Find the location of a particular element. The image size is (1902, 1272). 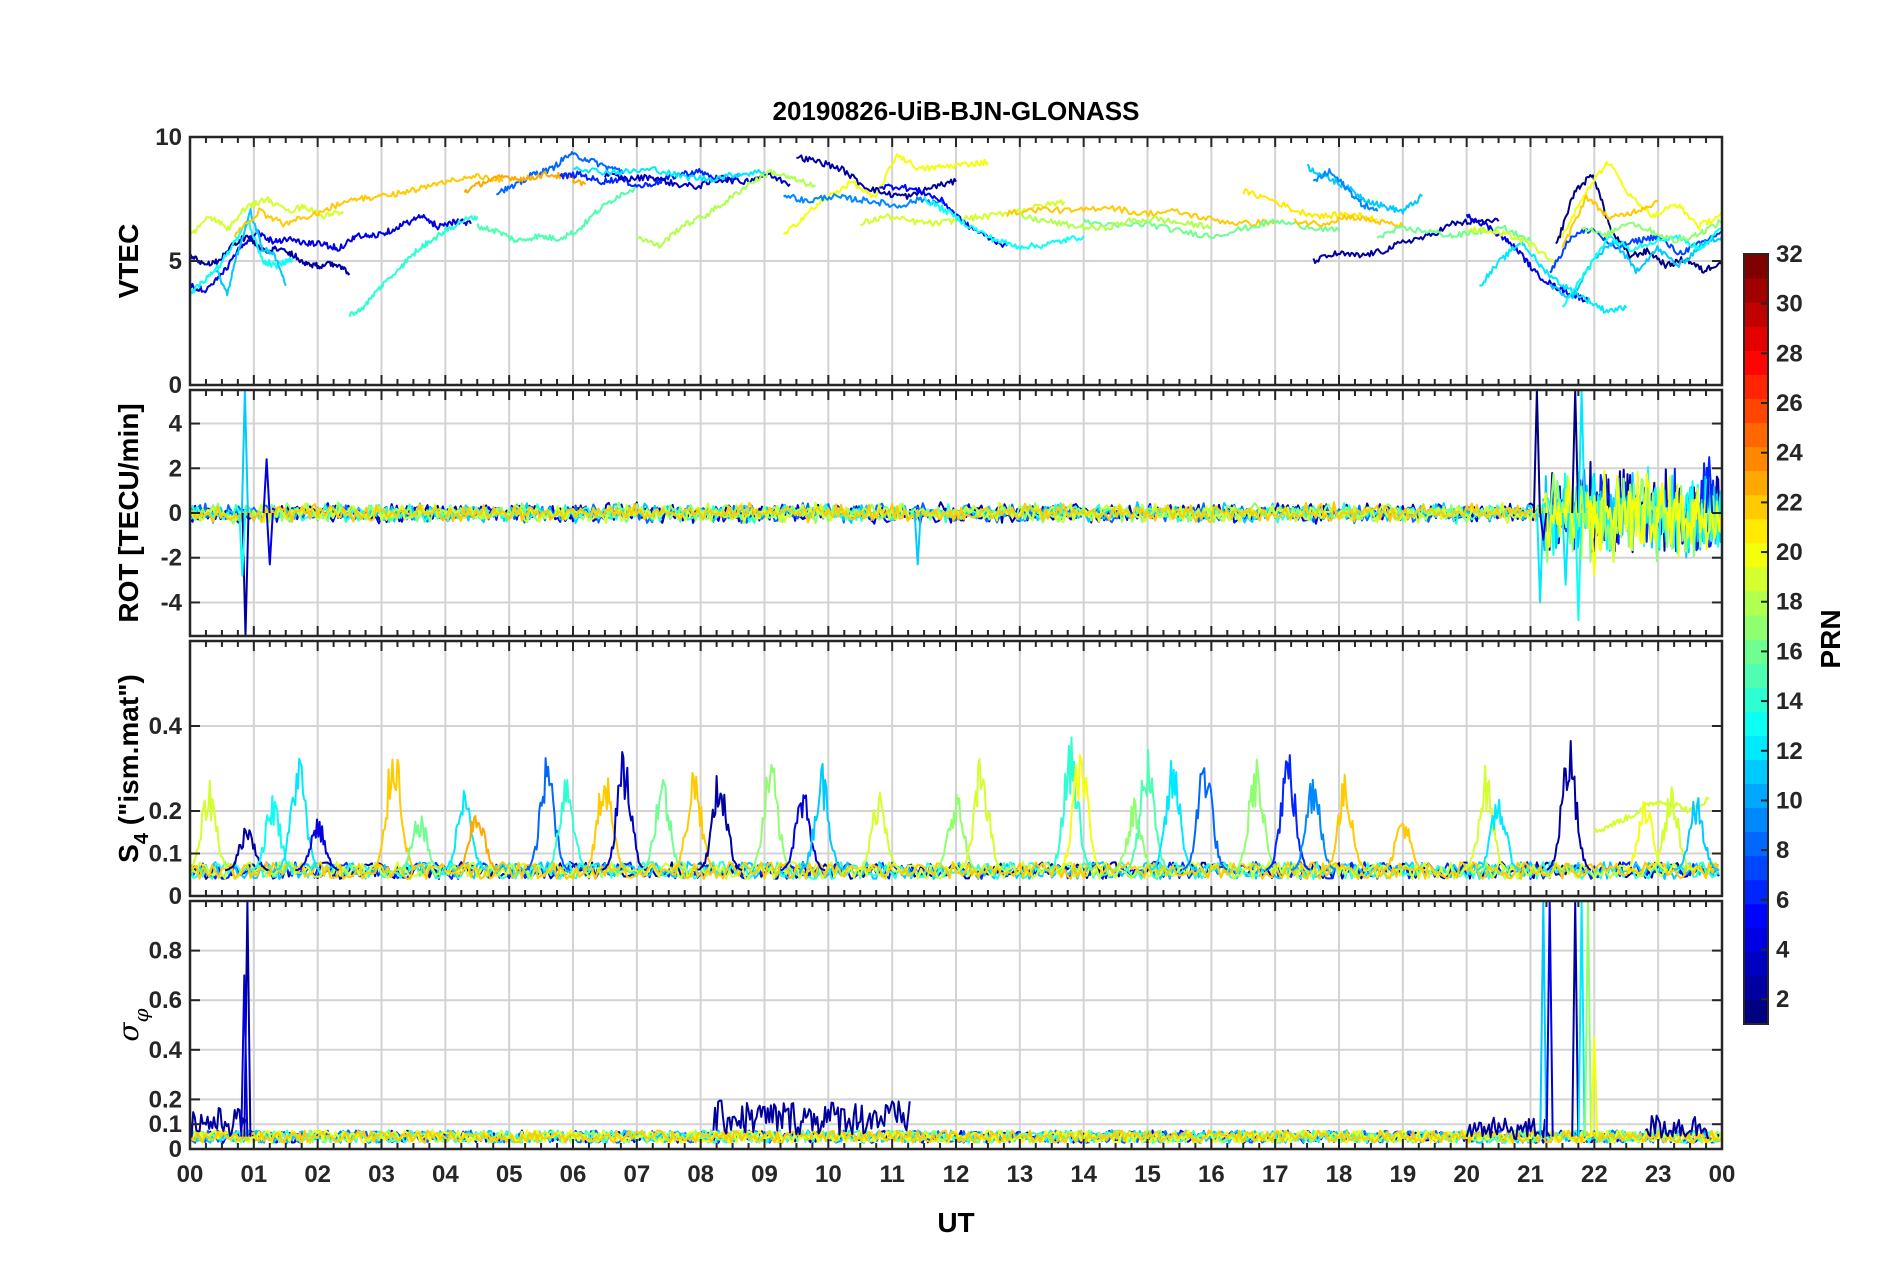

x-tick-label: 16 is located at coordinates (1211, 1174).